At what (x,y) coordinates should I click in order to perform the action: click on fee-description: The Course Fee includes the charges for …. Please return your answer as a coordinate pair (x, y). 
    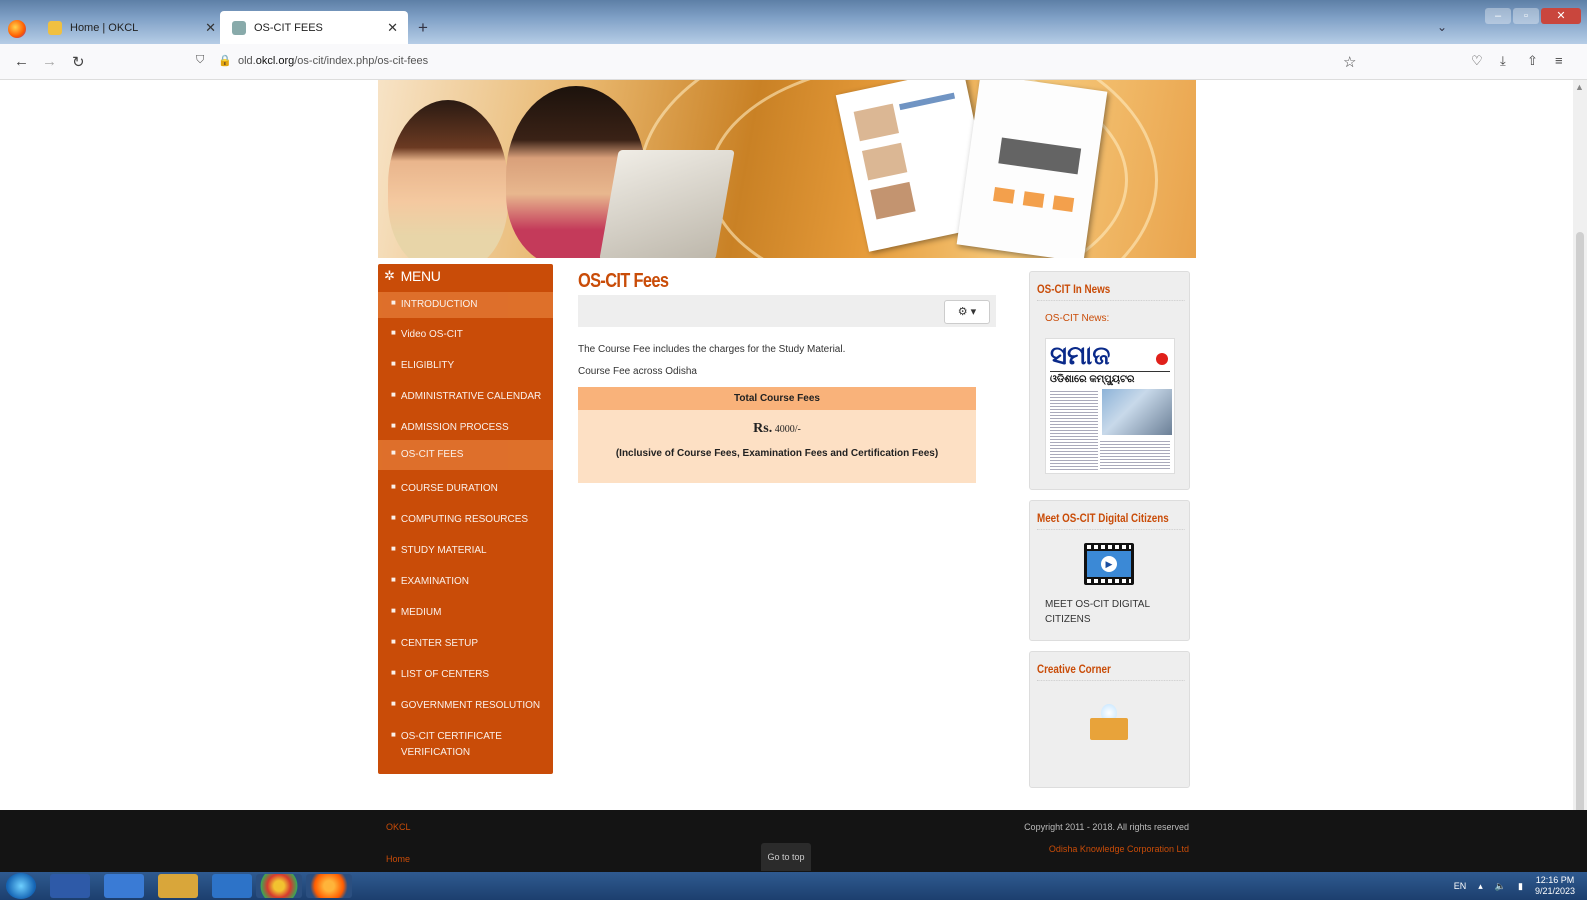
    Looking at the image, I should click on (712, 349).